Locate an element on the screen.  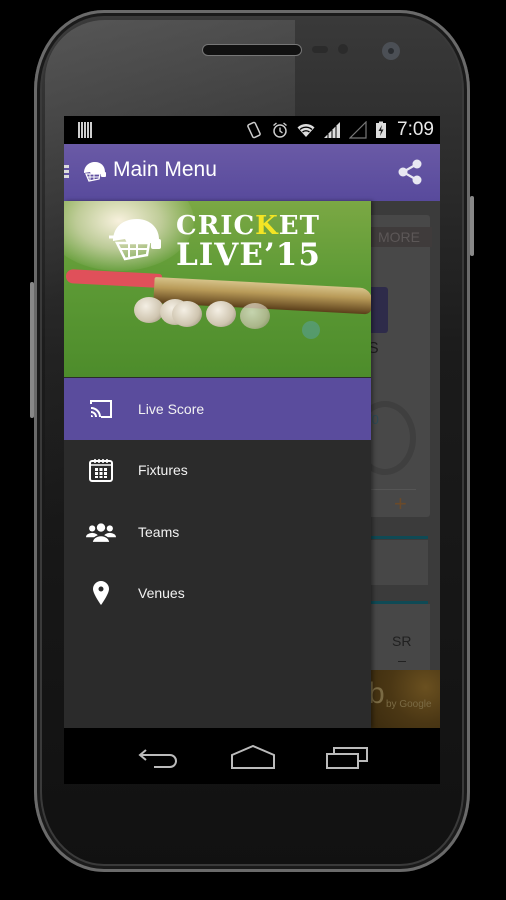
alarm-icon is located at coordinates (280, 130).